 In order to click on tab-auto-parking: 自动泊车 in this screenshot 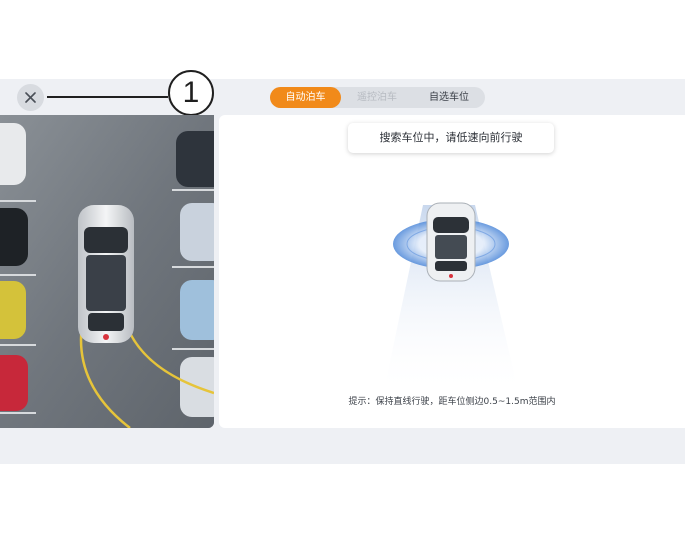, I will do `click(305, 97)`.